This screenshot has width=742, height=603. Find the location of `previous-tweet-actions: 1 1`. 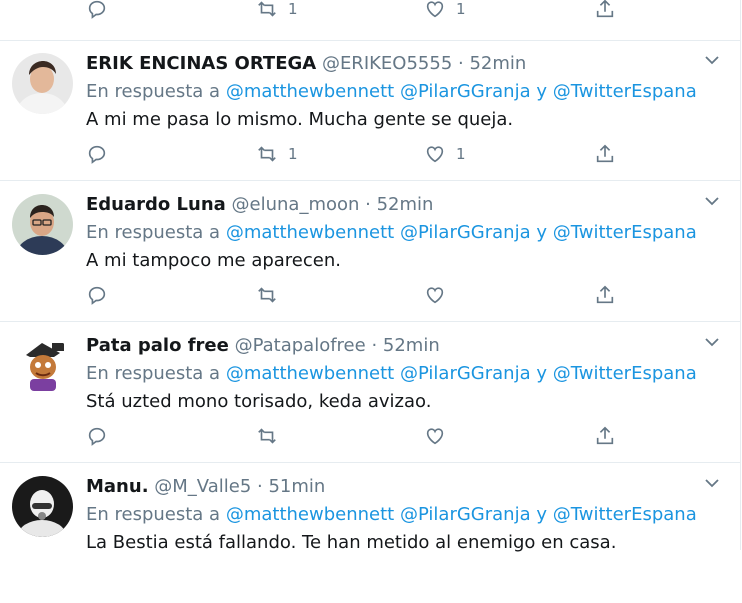

previous-tweet-actions: 1 1 is located at coordinates (370, 20).